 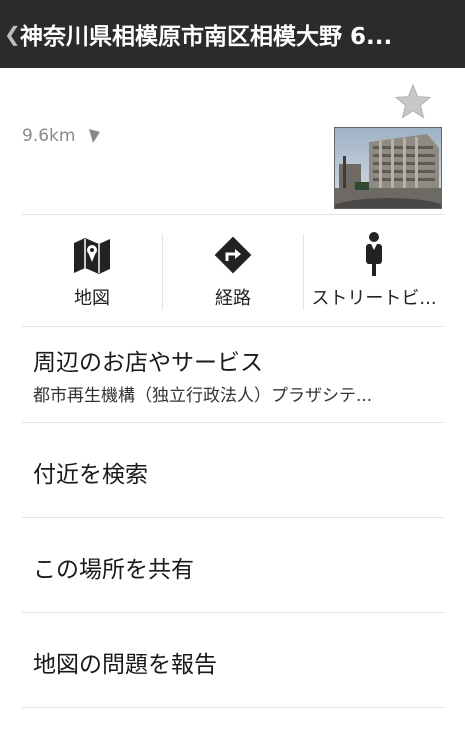 I want to click on distance-text: 9.6km, so click(x=49, y=136).